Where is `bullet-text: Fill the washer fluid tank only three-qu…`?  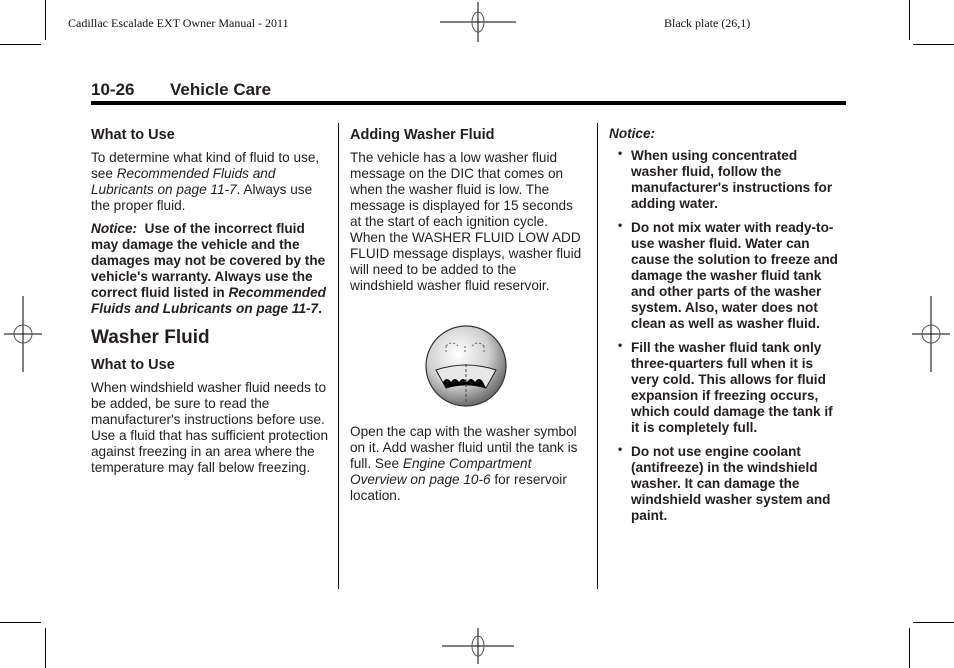 bullet-text: Fill the washer fluid tank only three-qu… is located at coordinates (732, 387).